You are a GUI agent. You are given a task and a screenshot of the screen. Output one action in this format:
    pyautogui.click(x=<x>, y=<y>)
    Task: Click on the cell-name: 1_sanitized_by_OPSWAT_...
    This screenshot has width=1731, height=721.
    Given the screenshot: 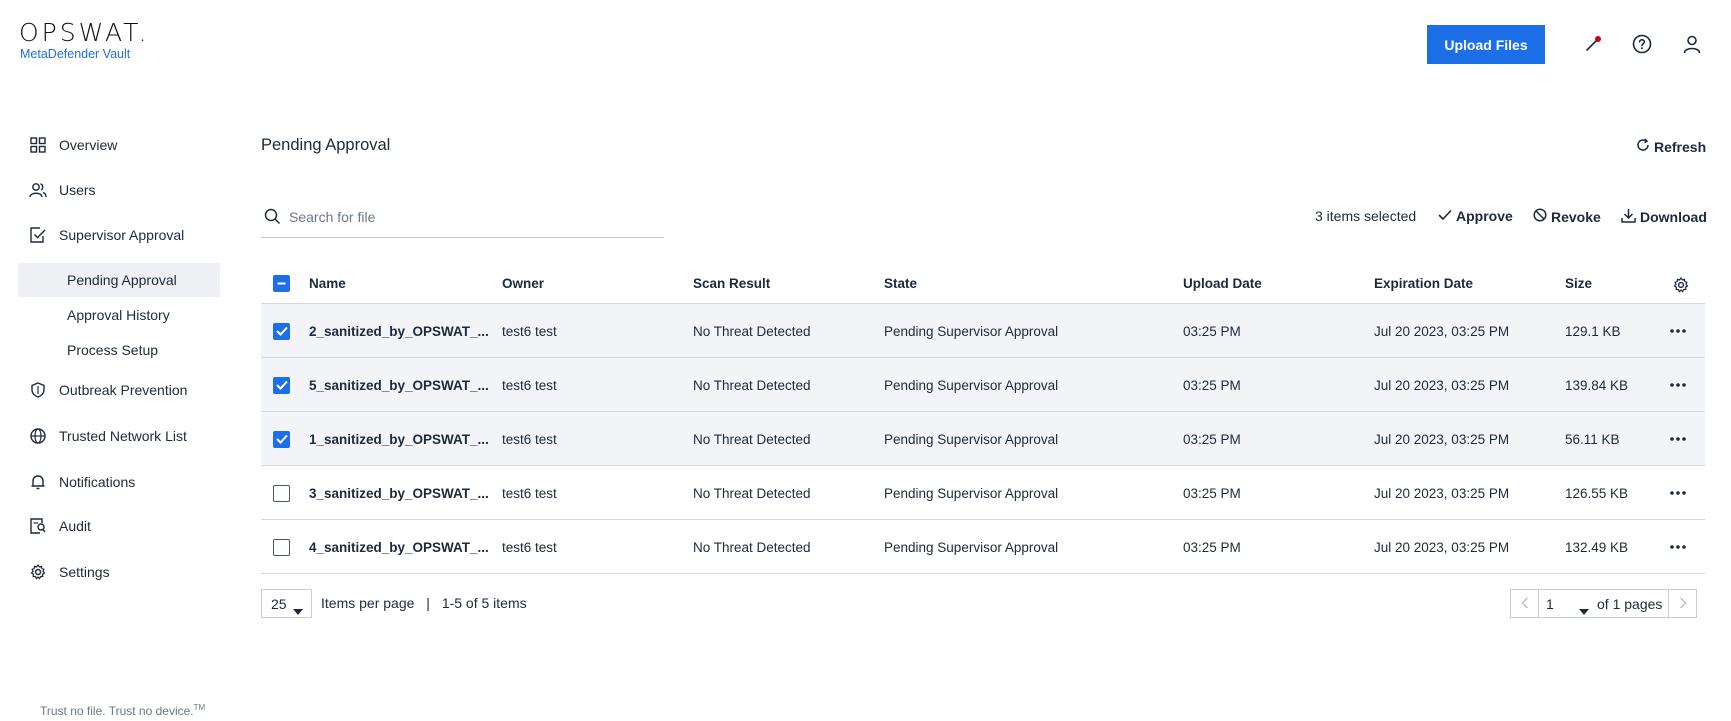 What is the action you would take?
    pyautogui.click(x=399, y=439)
    